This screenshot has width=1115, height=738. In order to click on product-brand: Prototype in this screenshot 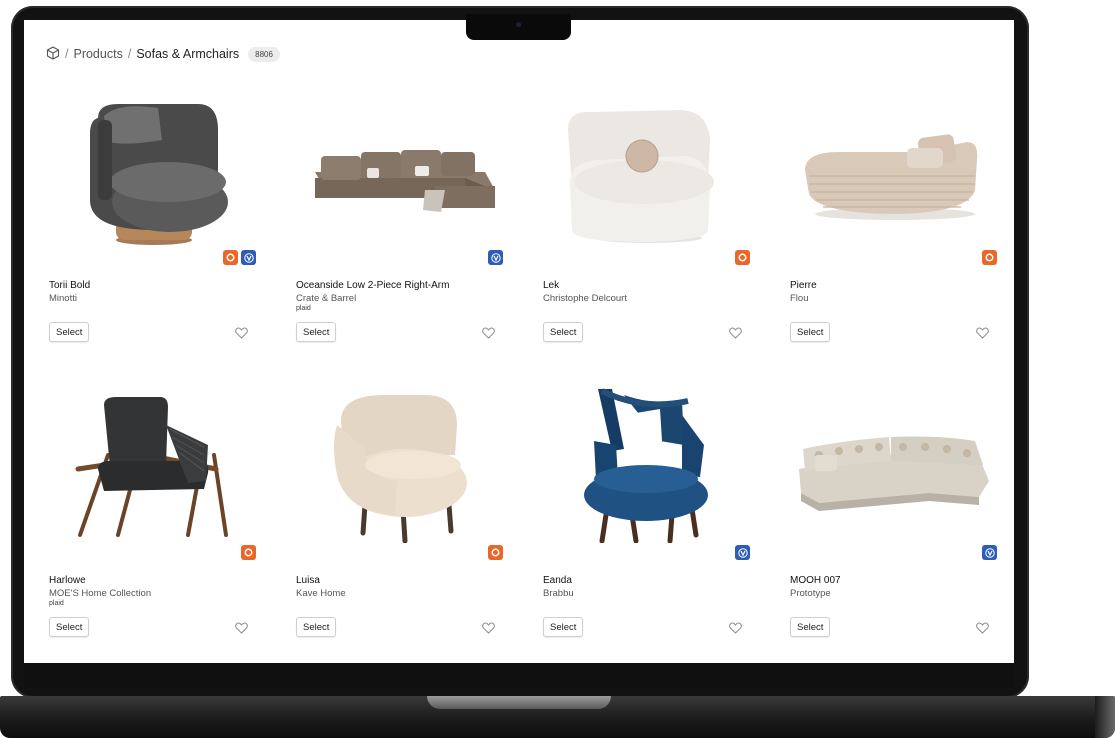, I will do `click(810, 593)`.